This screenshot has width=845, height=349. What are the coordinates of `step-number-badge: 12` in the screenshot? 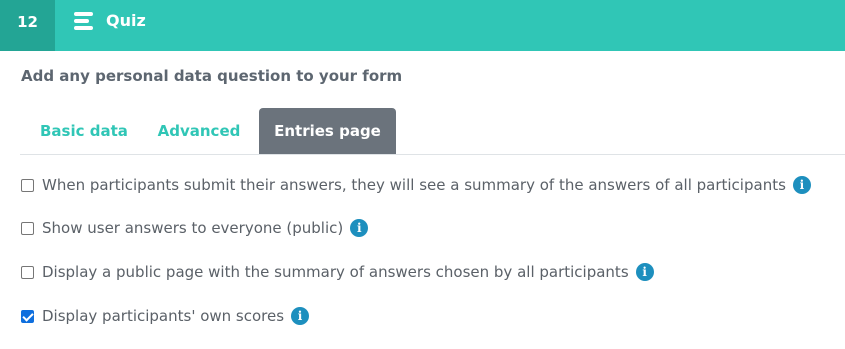 It's located at (27, 25).